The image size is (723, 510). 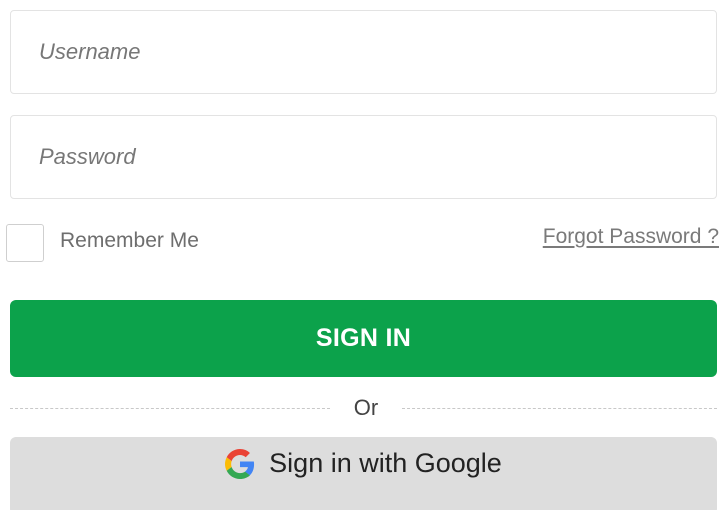 I want to click on divider-or-text: Or, so click(x=366, y=407).